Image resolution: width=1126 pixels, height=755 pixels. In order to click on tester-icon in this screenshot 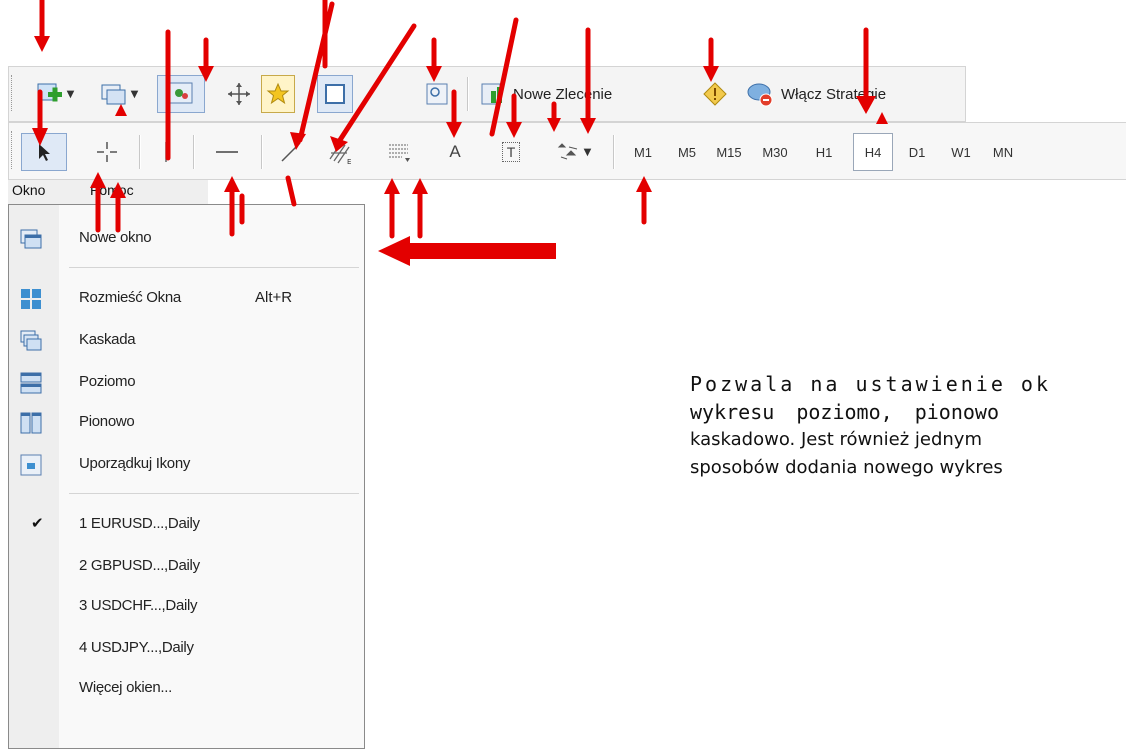, I will do `click(437, 94)`.